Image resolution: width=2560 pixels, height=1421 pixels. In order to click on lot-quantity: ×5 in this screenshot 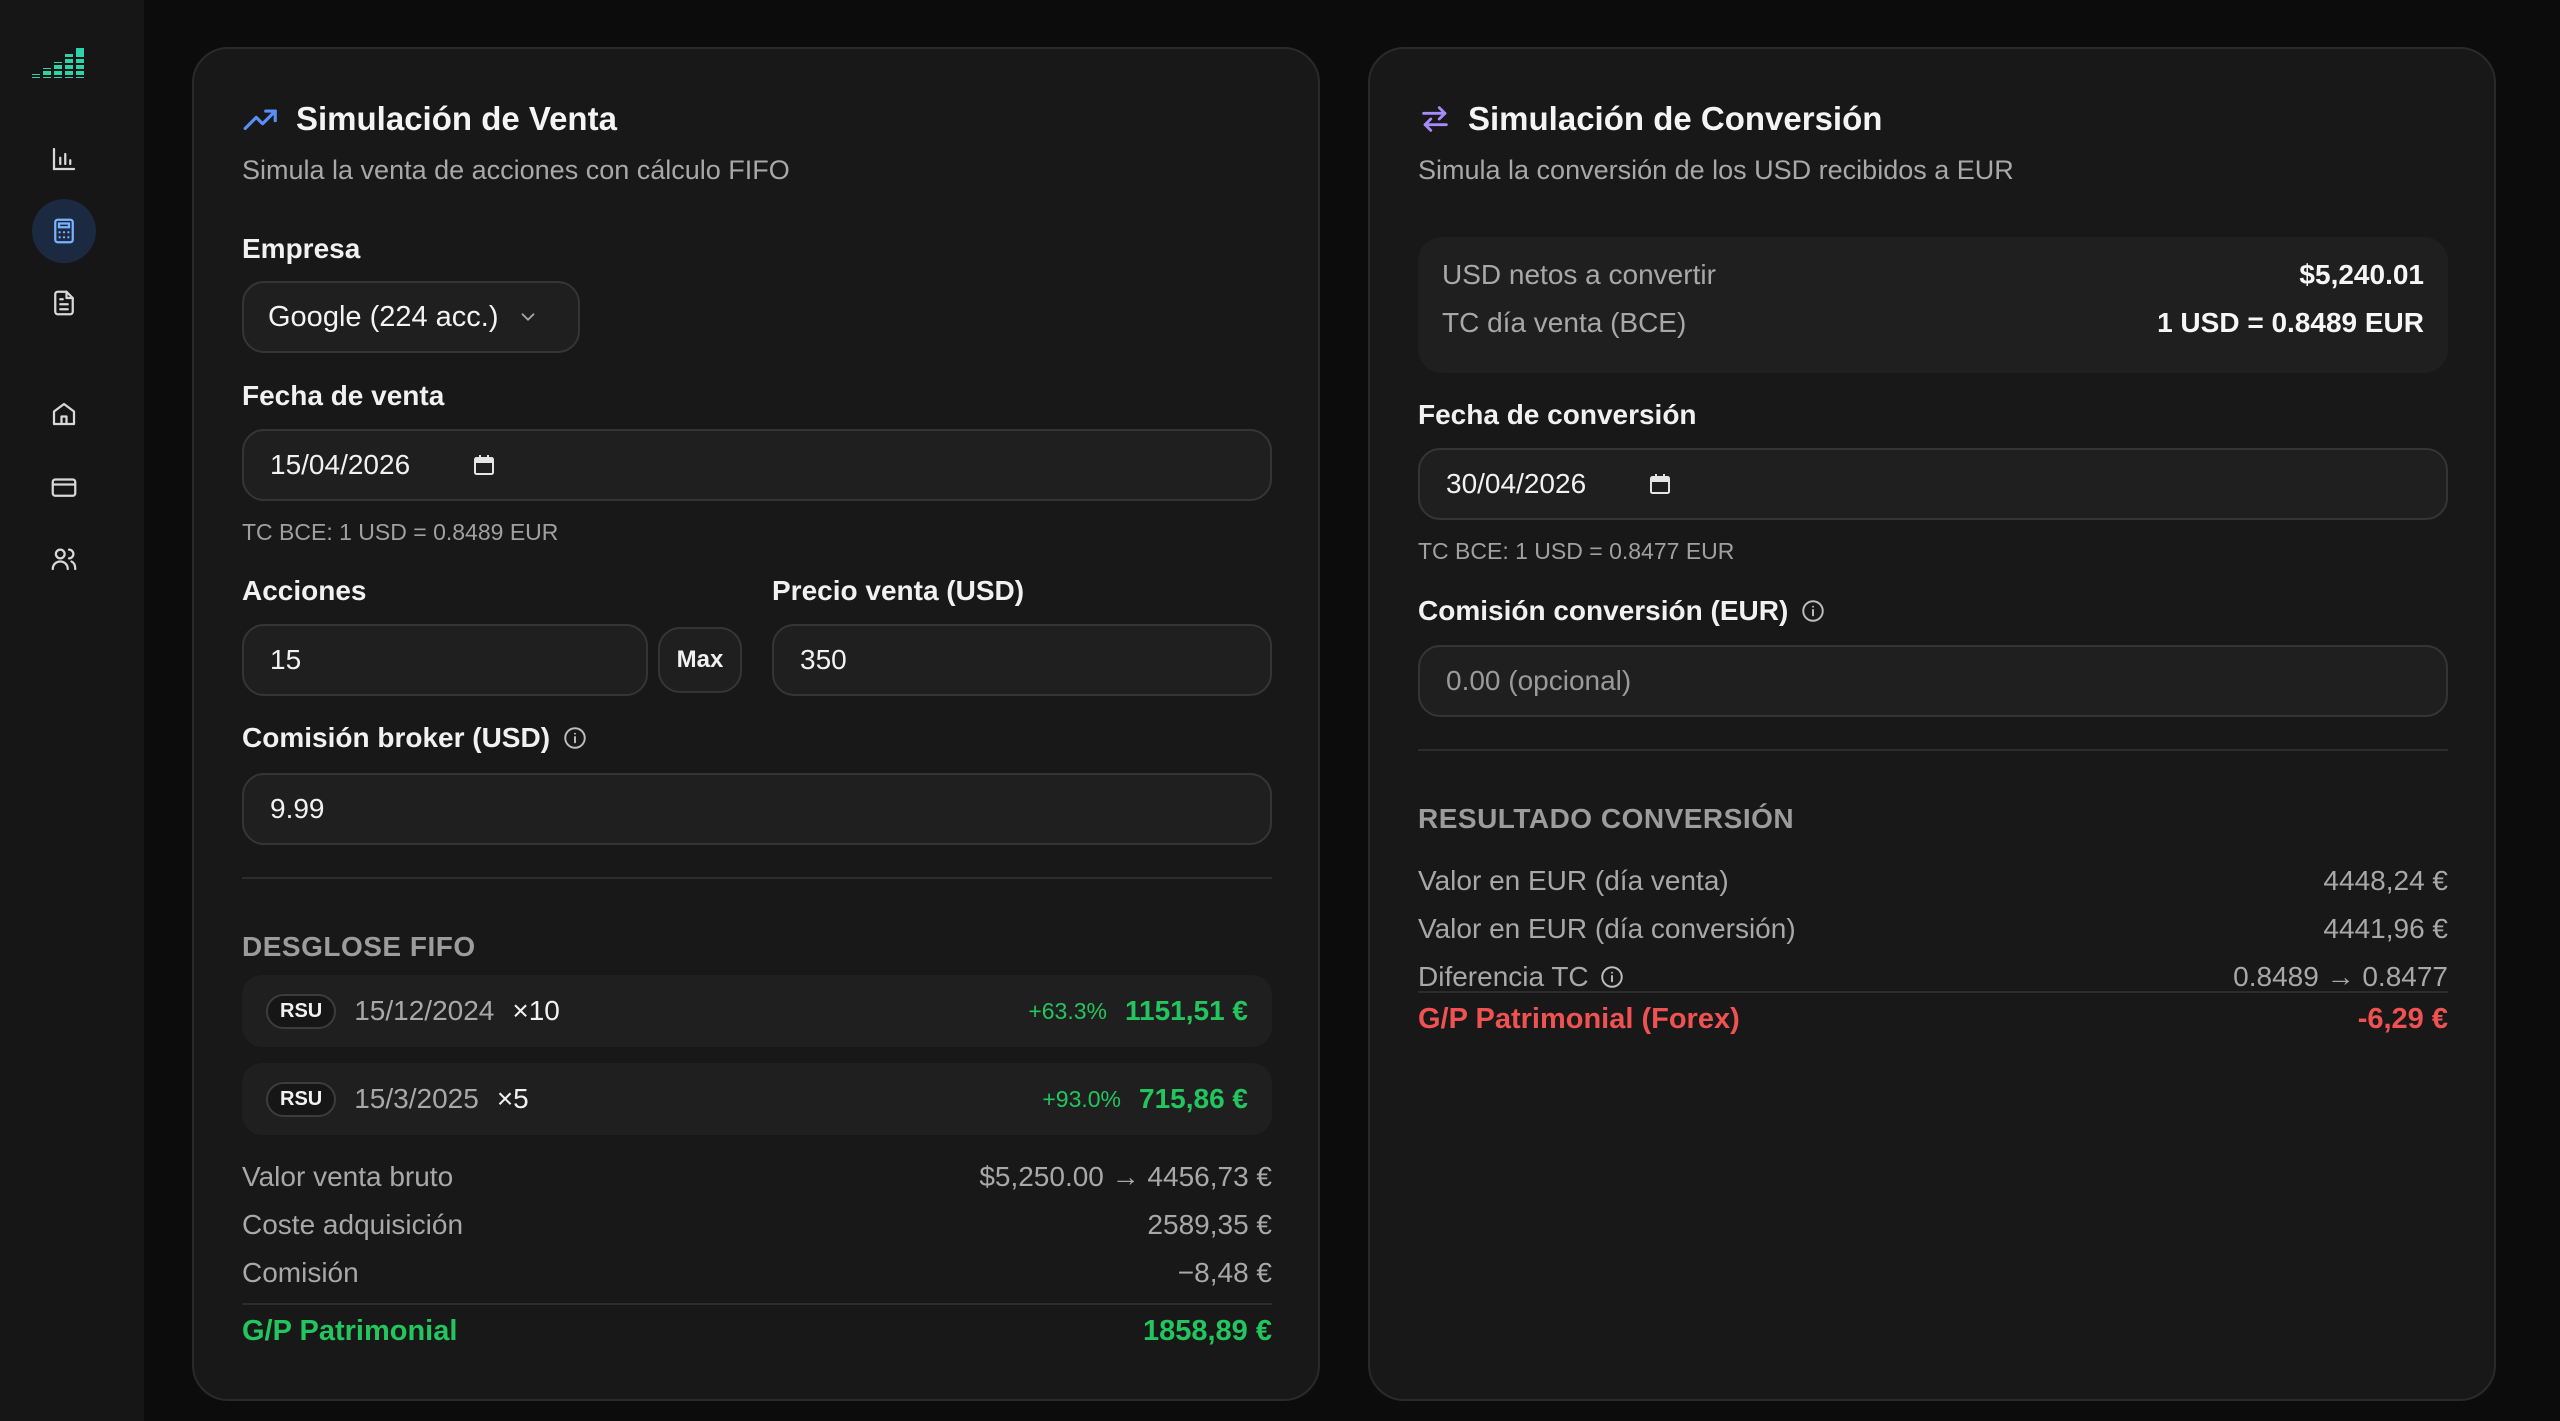, I will do `click(512, 1098)`.